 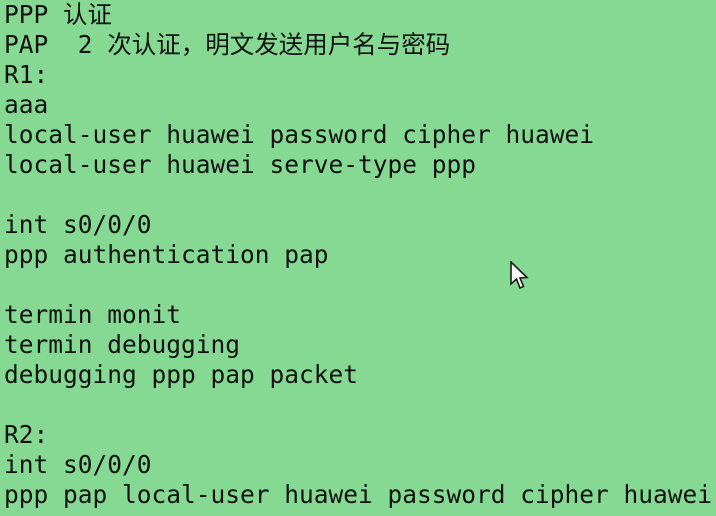 I want to click on note-line: termin debugging, so click(x=122, y=344).